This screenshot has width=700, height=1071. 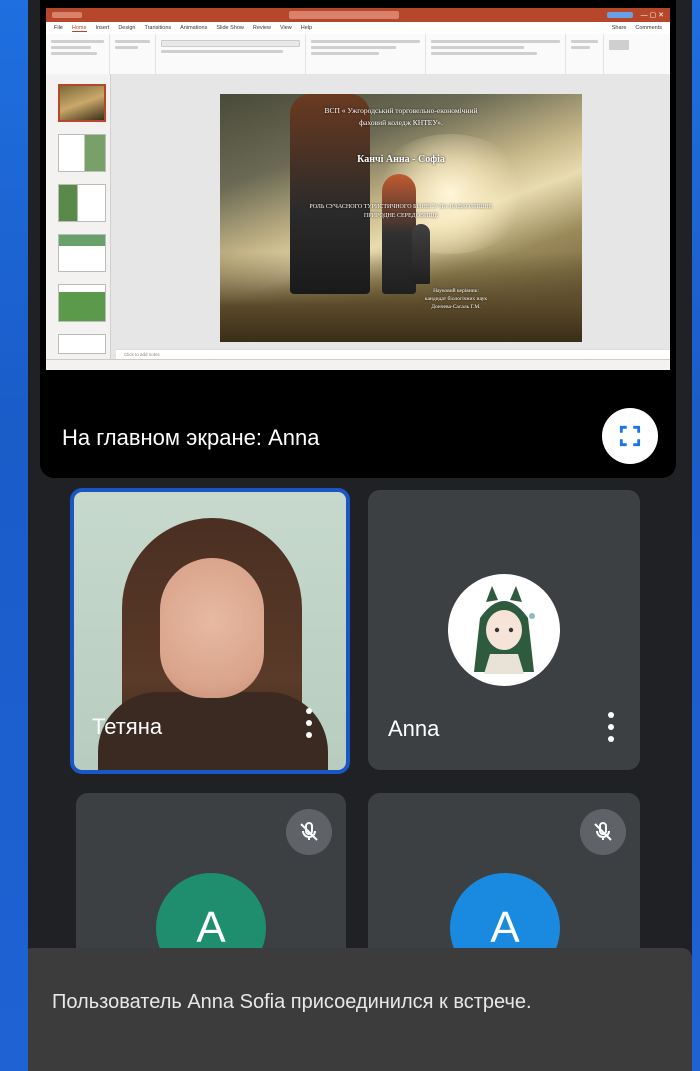 What do you see at coordinates (79, 28) in the screenshot?
I see `ppt-menu-home: Home` at bounding box center [79, 28].